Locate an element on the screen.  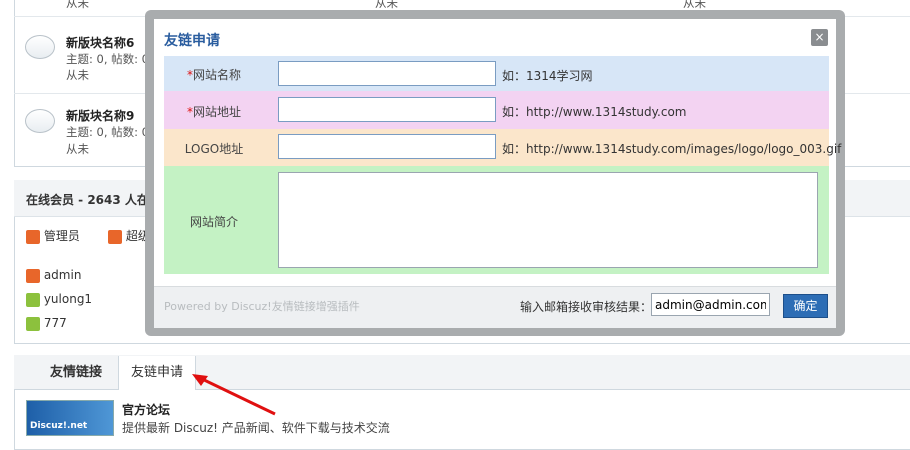
online-user: admin is located at coordinates (53, 275).